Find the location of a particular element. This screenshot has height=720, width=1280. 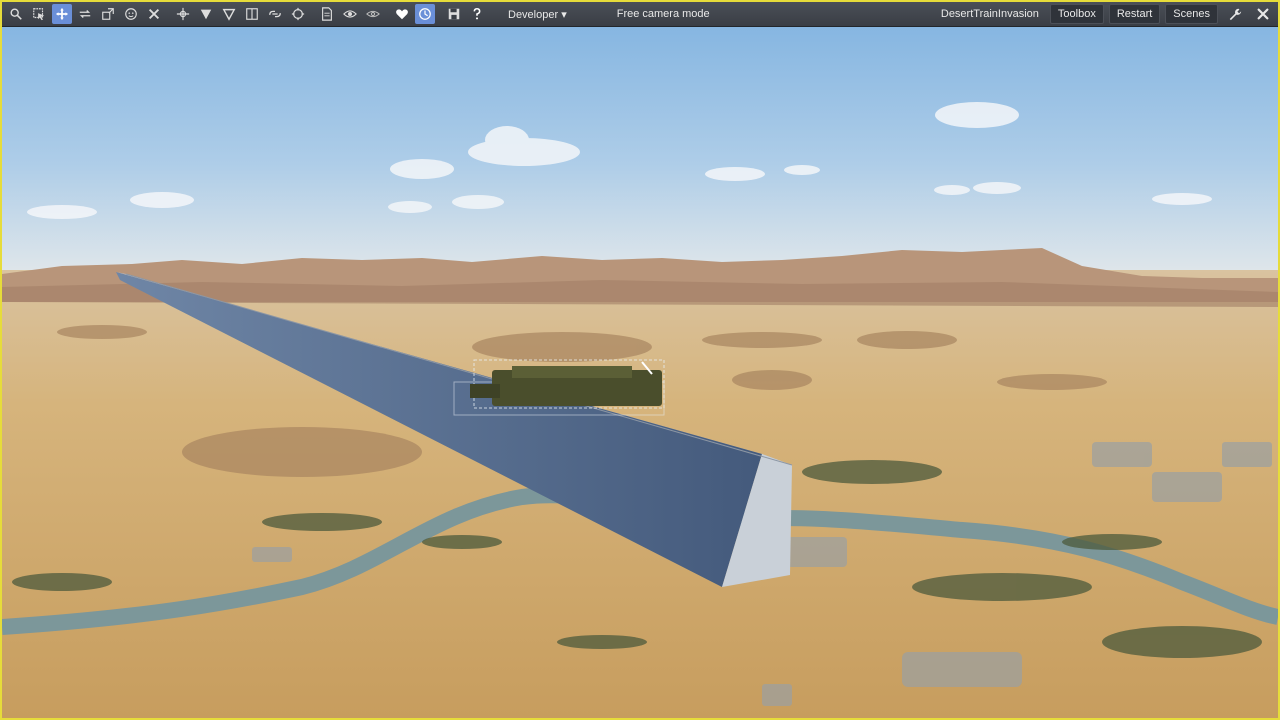

triangle-down-icon is located at coordinates (206, 14).